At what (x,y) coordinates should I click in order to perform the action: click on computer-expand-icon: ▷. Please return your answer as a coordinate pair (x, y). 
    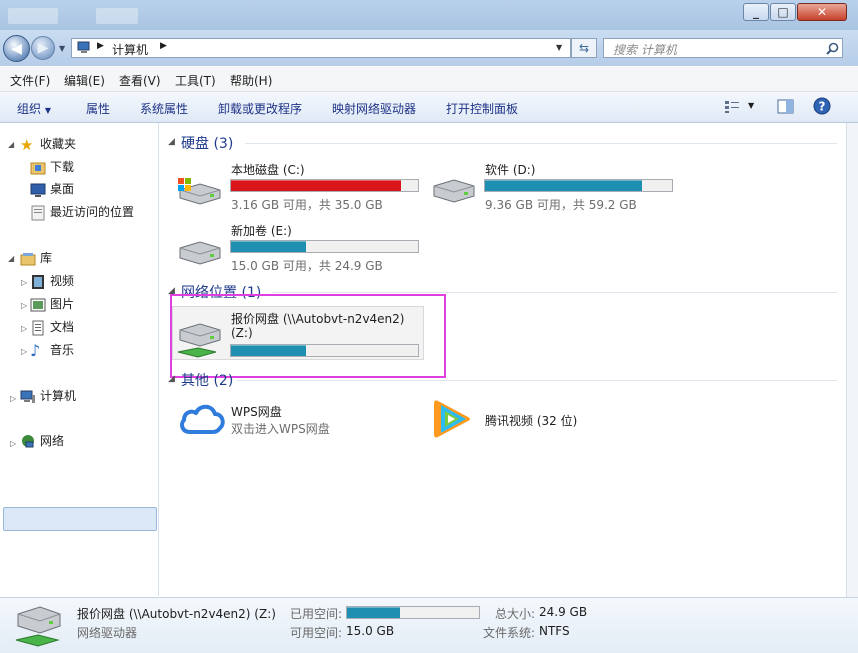
    Looking at the image, I should click on (13, 398).